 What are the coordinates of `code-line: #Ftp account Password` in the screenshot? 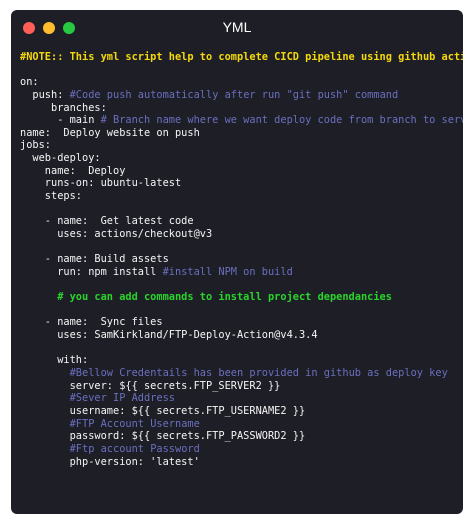 It's located at (241, 449).